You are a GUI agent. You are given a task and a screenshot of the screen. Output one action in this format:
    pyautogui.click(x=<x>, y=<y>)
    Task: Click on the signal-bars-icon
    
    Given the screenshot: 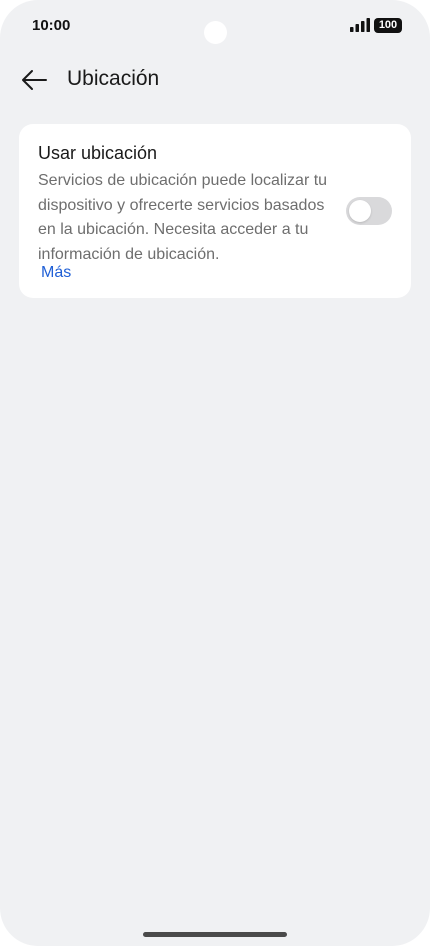 What is the action you would take?
    pyautogui.click(x=360, y=25)
    